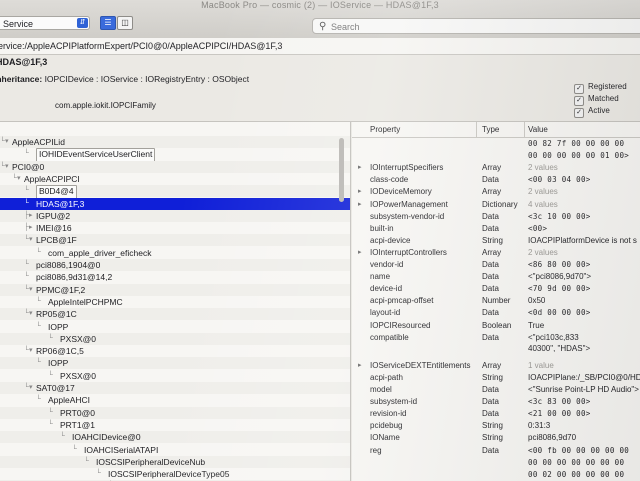 Image resolution: width=640 pixels, height=481 pixels. I want to click on tree-view-button: ☰, so click(108, 23).